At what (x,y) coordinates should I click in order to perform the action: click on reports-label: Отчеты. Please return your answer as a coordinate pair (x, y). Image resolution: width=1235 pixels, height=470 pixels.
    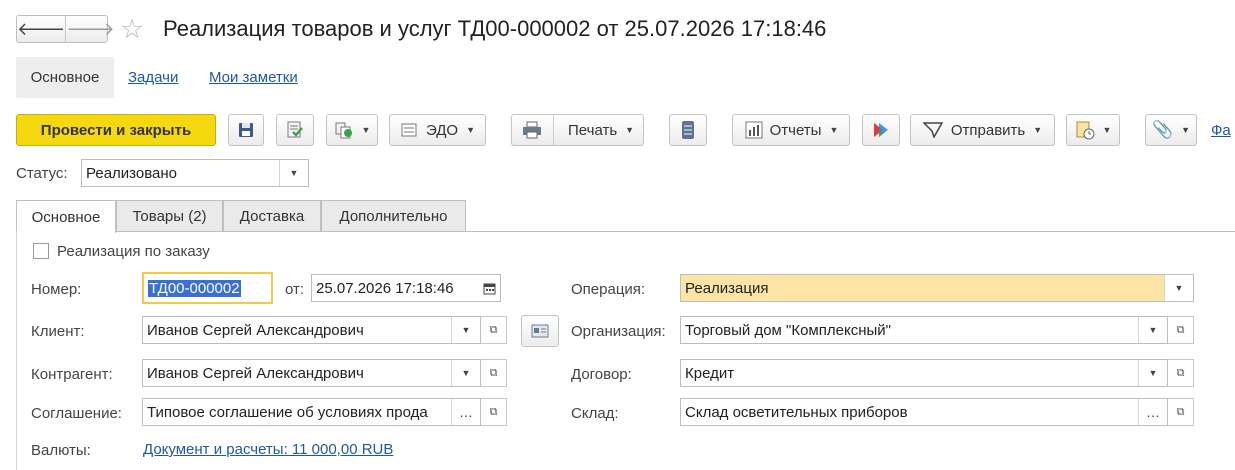
    Looking at the image, I should click on (795, 130).